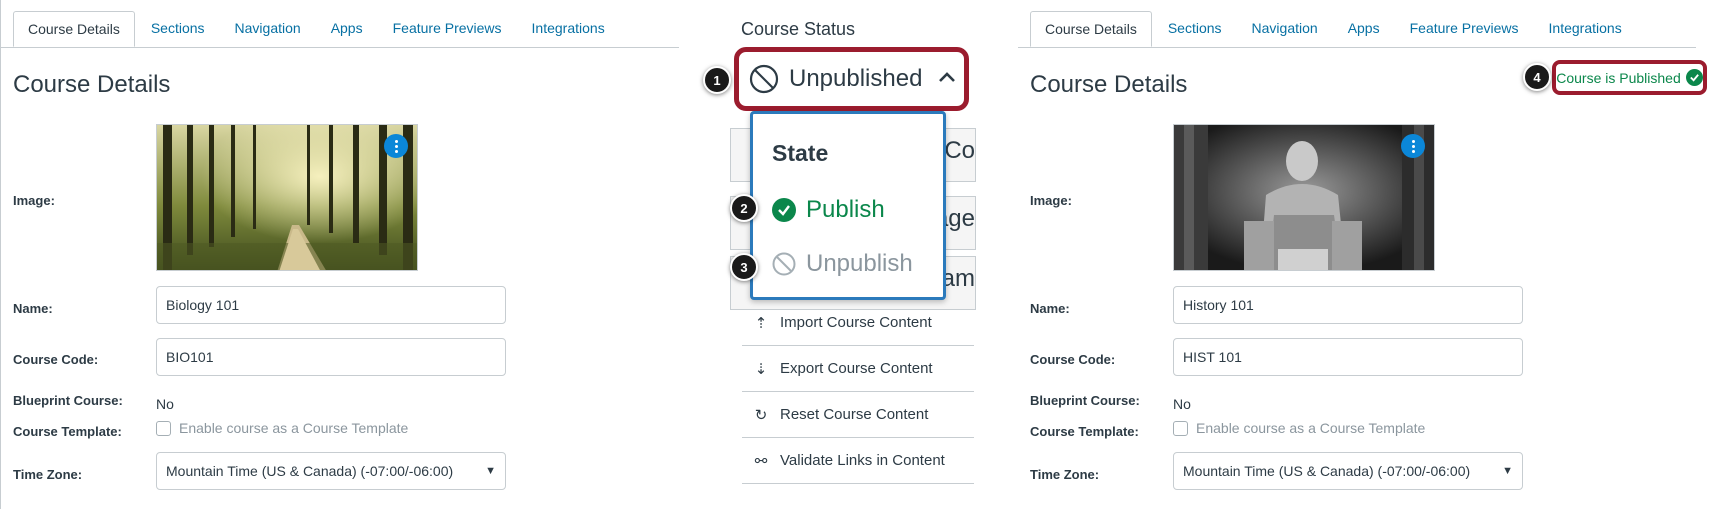 This screenshot has width=1715, height=509. I want to click on validate-links-label: Validate Links in Content, so click(862, 460).